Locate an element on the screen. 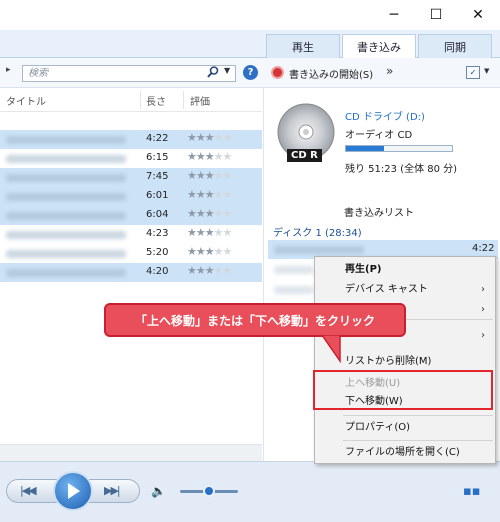 Image resolution: width=500 pixels, height=522 pixels. tab-sync: 同期 is located at coordinates (455, 46).